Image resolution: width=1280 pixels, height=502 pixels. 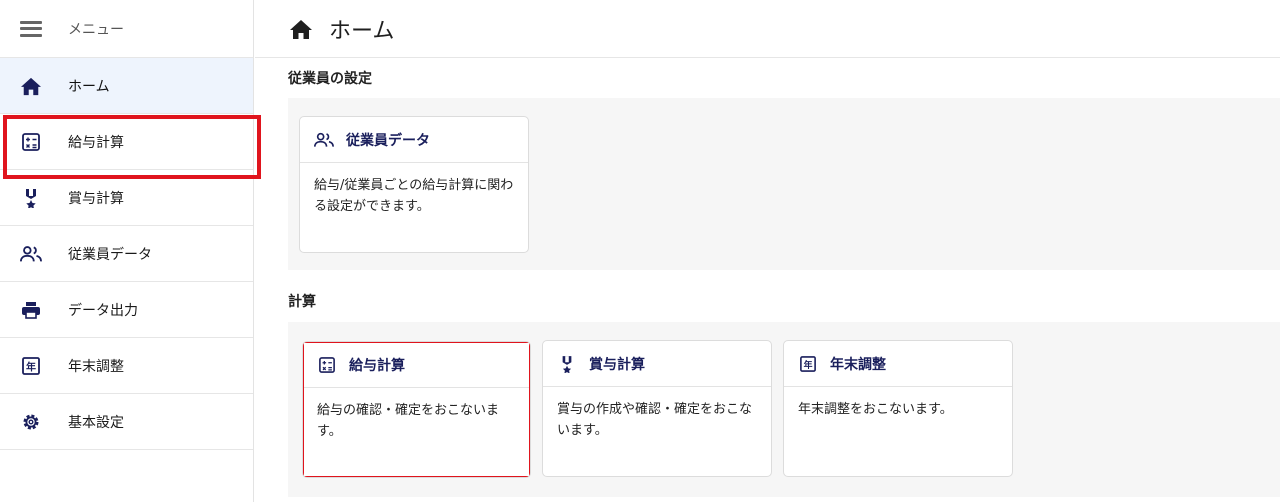 I want to click on card-year-end: 年 年末調整 年末調整をおこないます。, so click(x=898, y=408).